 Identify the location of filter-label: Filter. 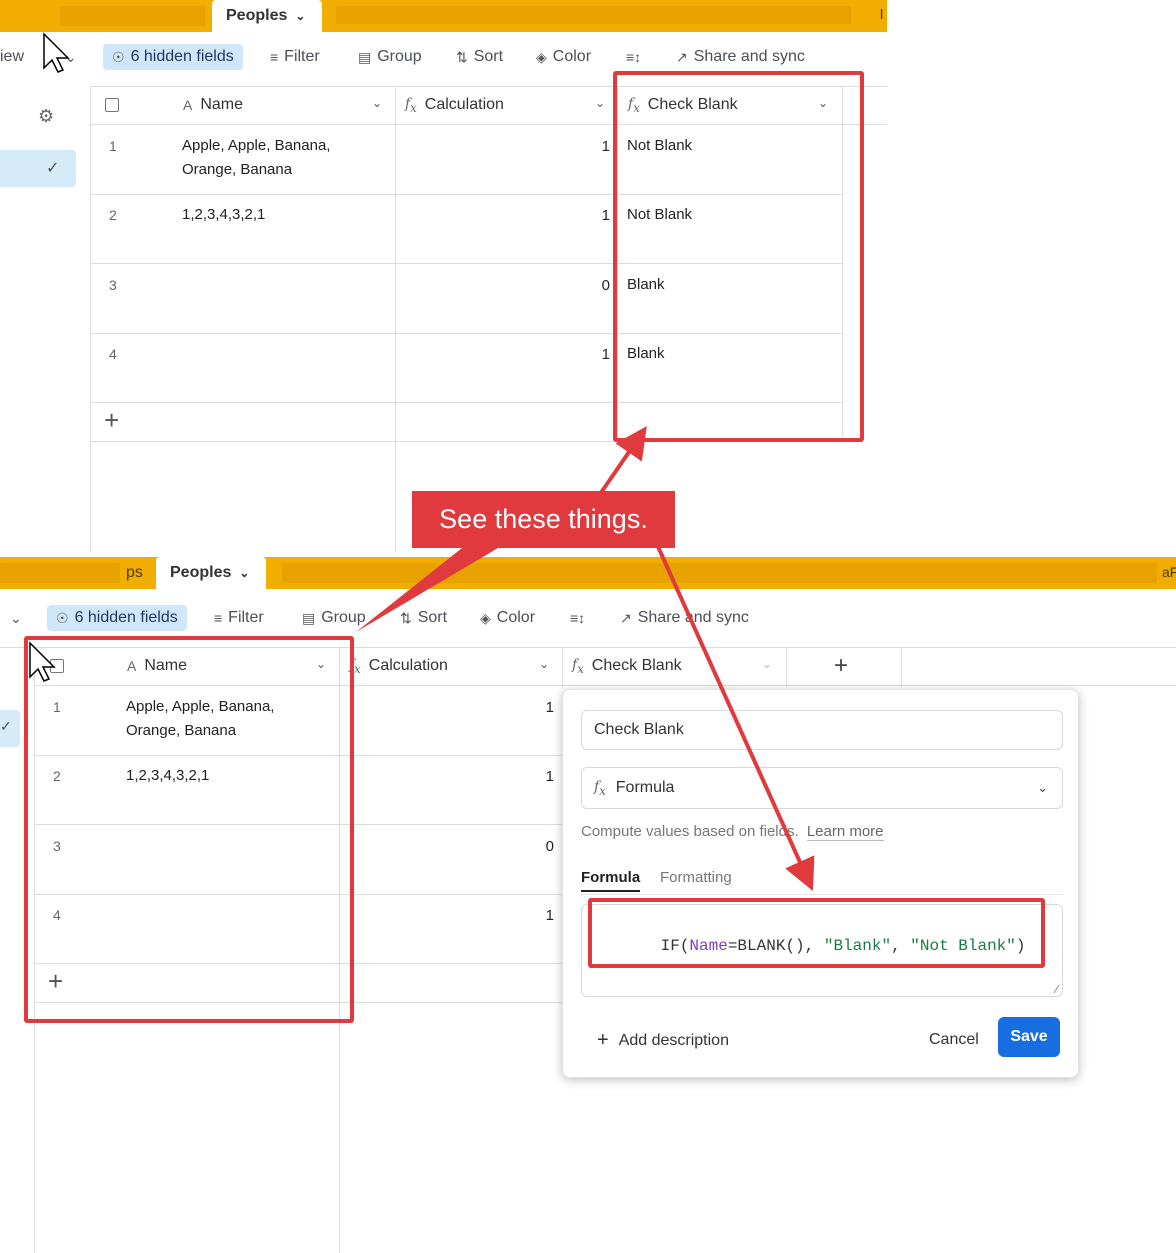
(246, 617).